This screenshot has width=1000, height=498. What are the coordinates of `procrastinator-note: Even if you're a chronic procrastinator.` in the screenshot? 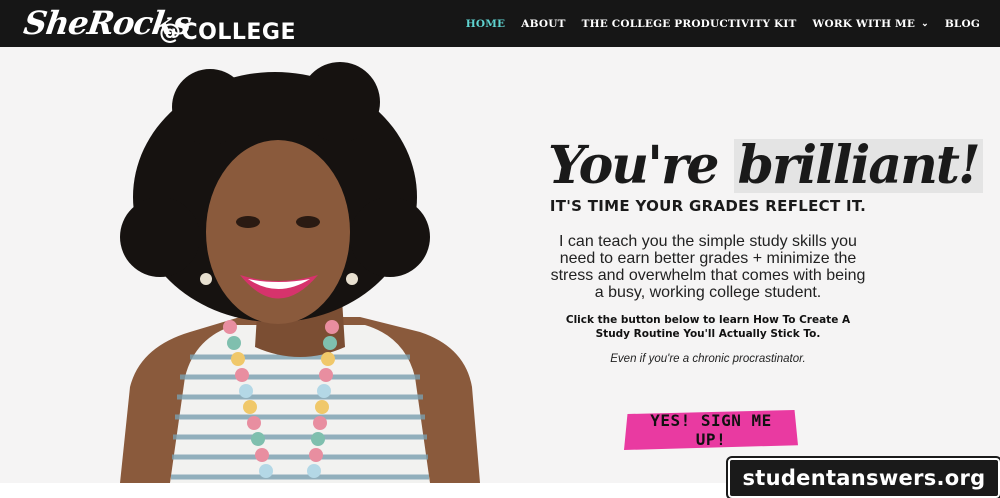 It's located at (708, 359).